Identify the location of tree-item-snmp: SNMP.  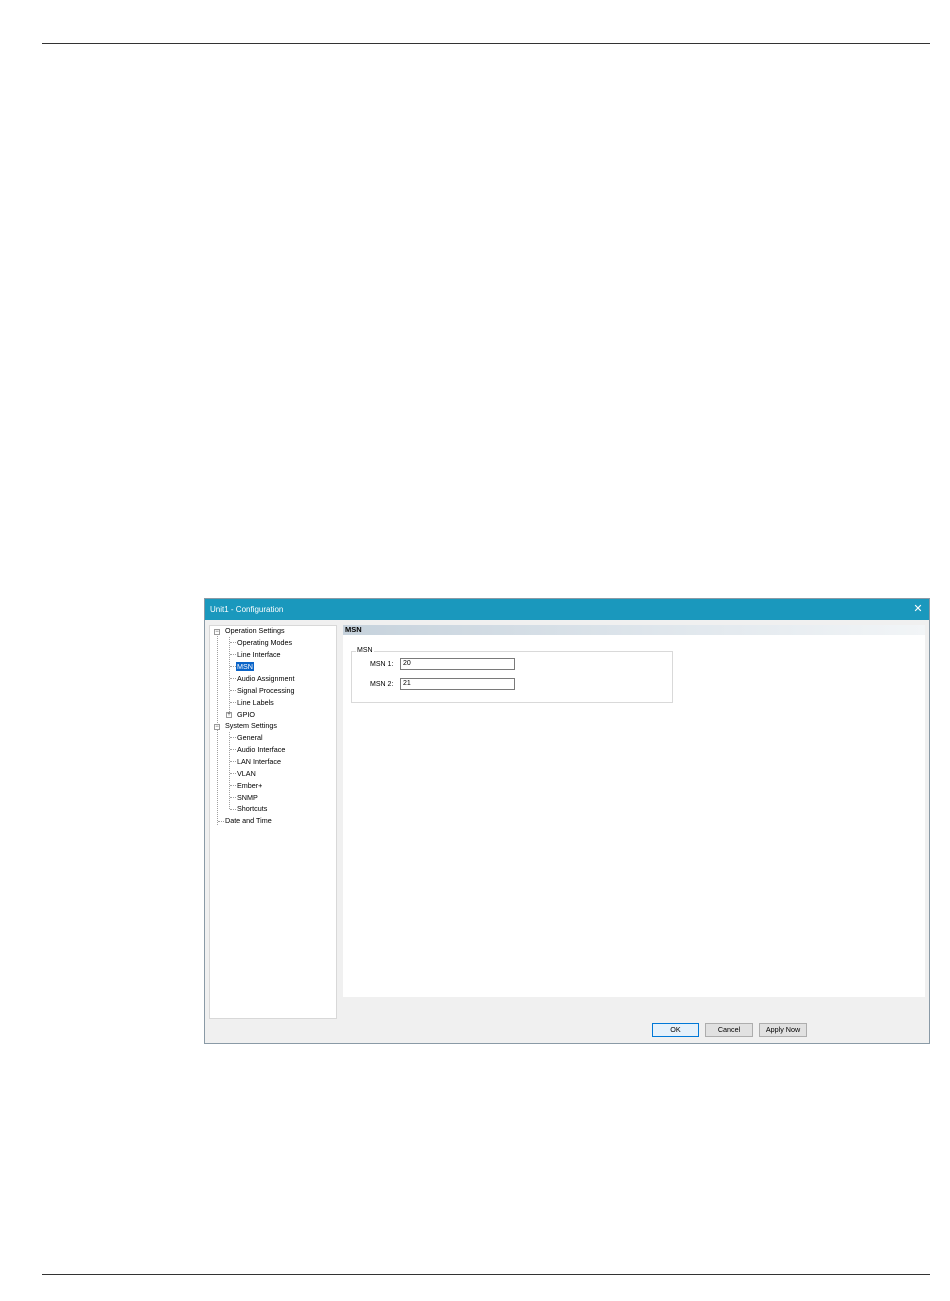
(247, 798).